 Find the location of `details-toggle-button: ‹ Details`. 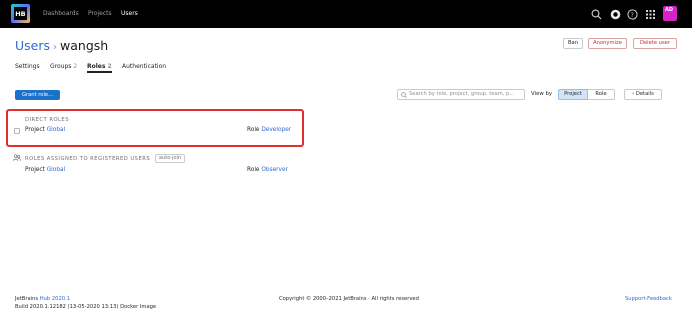

details-toggle-button: ‹ Details is located at coordinates (643, 94).